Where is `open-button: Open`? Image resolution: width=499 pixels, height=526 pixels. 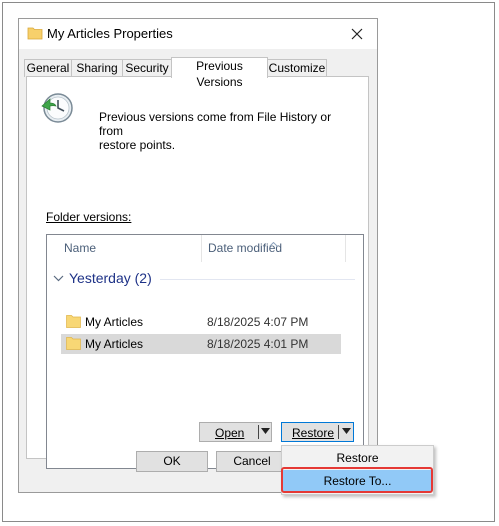 open-button: Open is located at coordinates (235, 432).